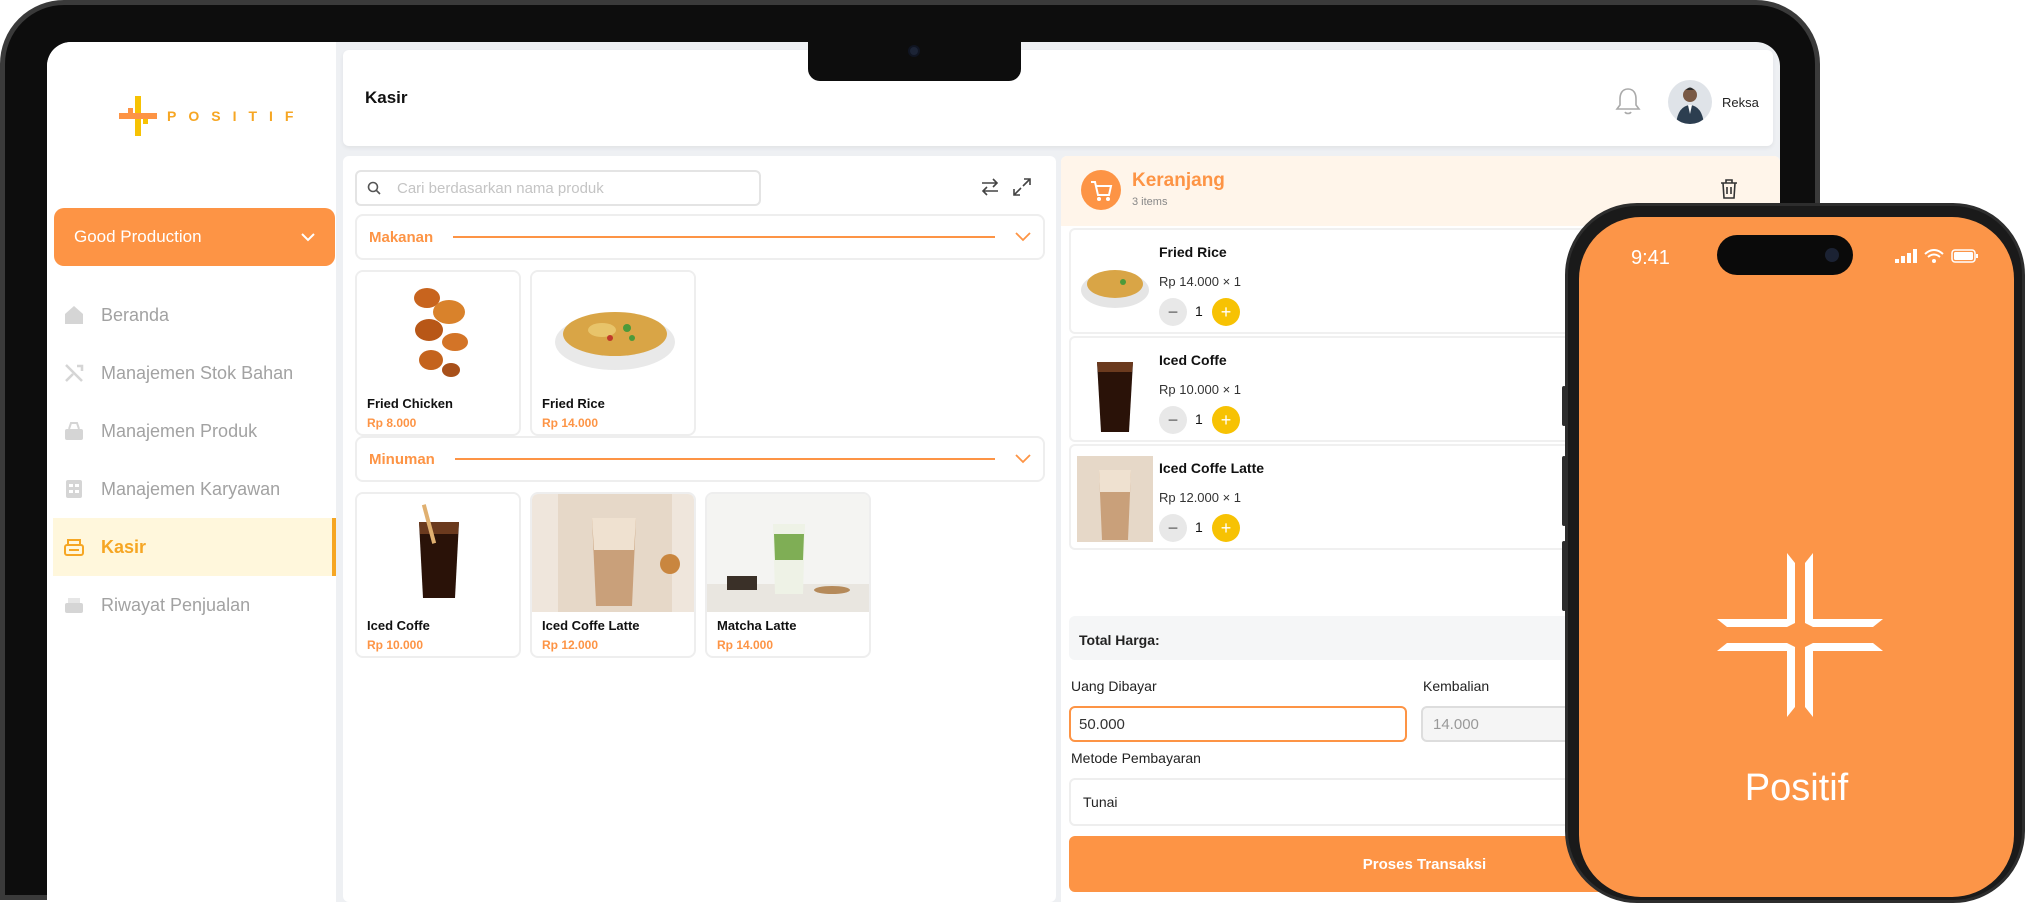 This screenshot has height=903, width=2028. I want to click on outlet-selector: Good Production, so click(194, 237).